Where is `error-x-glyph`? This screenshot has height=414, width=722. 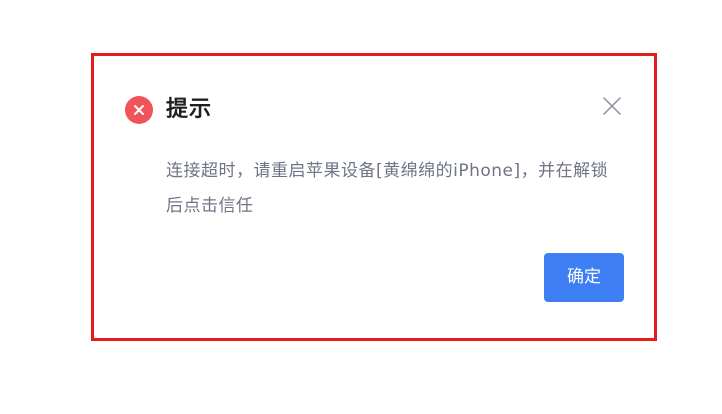
error-x-glyph is located at coordinates (139, 110).